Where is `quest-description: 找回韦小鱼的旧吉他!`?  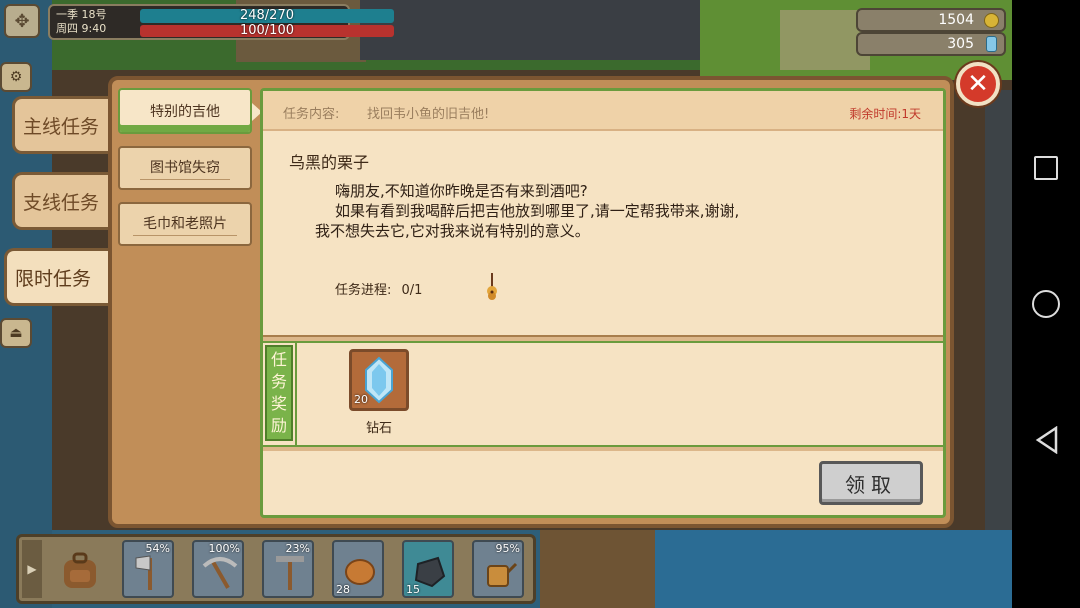
quest-description: 找回韦小鱼的旧吉他! is located at coordinates (428, 114).